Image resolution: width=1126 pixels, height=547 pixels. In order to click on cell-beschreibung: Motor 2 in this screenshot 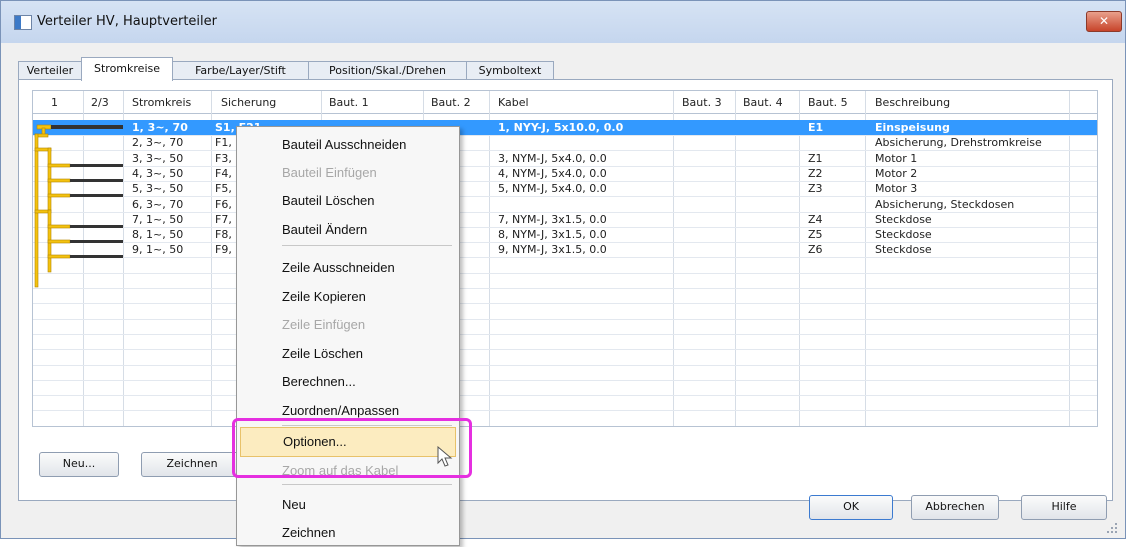, I will do `click(896, 173)`.